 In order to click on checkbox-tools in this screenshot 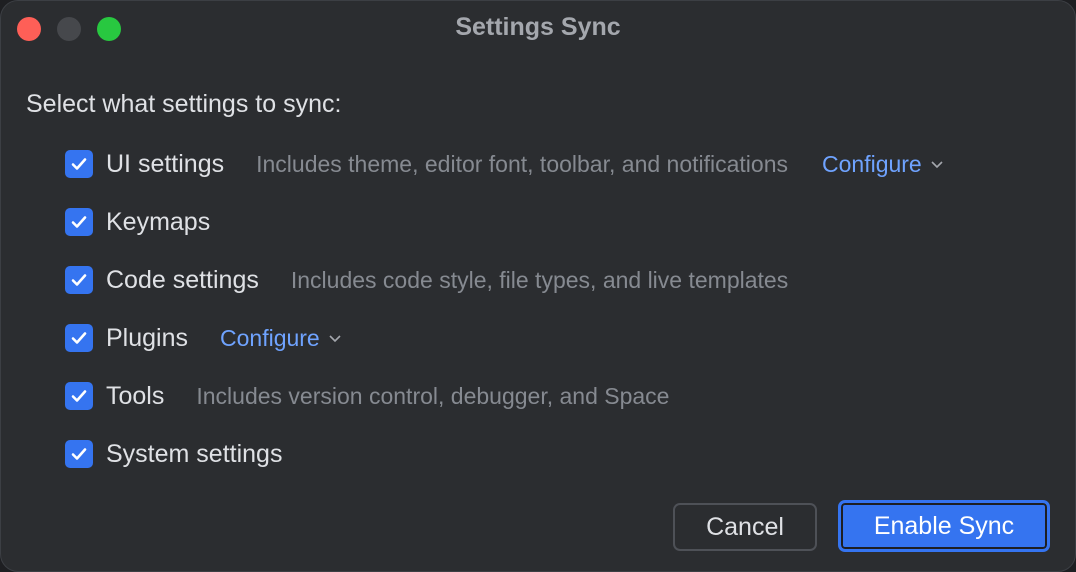, I will do `click(79, 396)`.